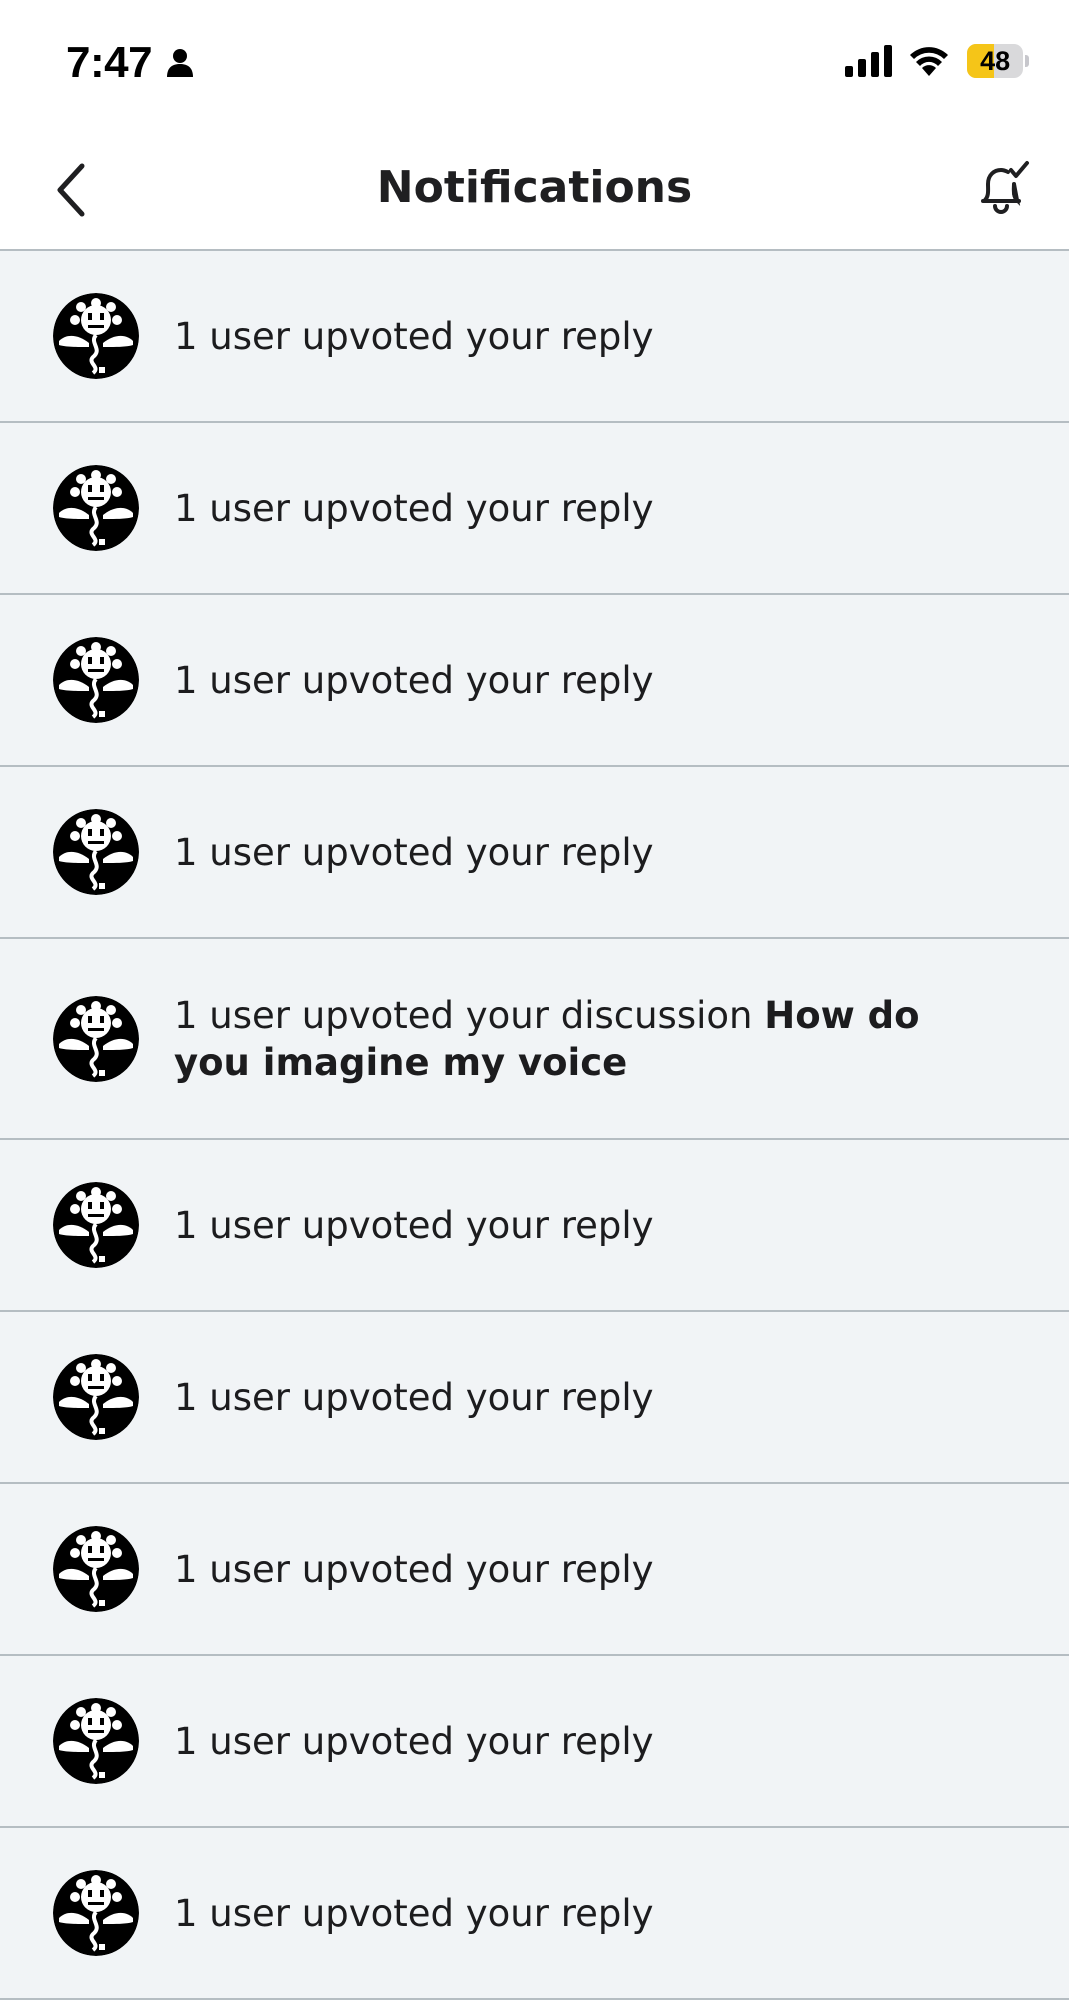 This screenshot has height=2000, width=1069. I want to click on battery-icon: 48, so click(998, 61).